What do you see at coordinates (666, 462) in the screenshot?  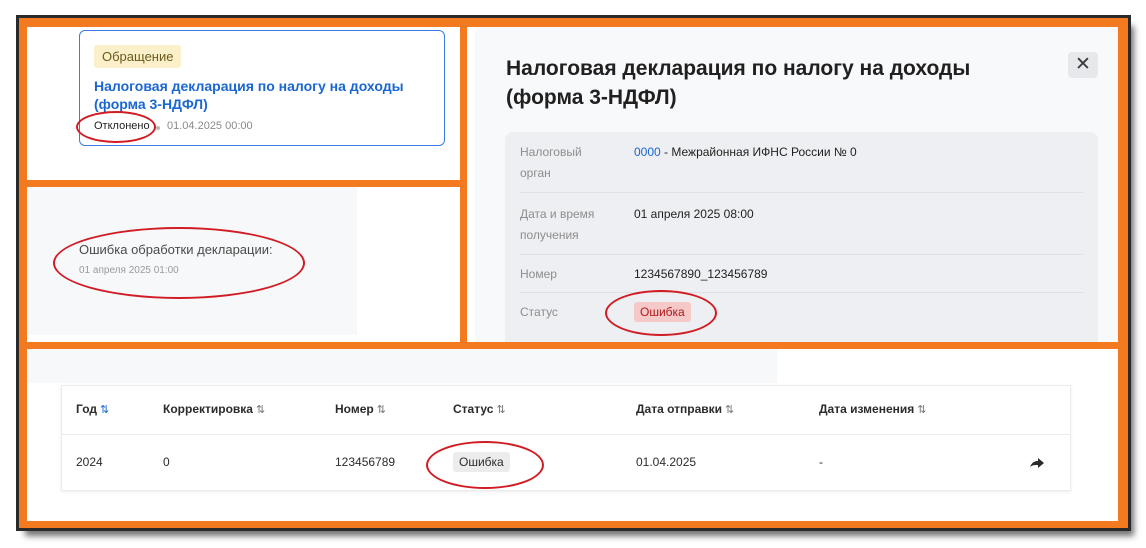 I see `cell-sent-date: 01.04.2025` at bounding box center [666, 462].